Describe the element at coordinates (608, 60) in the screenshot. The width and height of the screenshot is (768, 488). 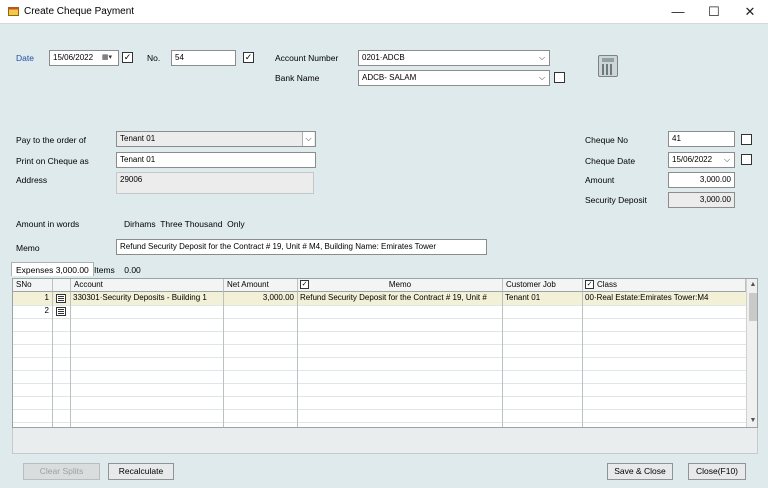
I see `calculator-screen` at that location.